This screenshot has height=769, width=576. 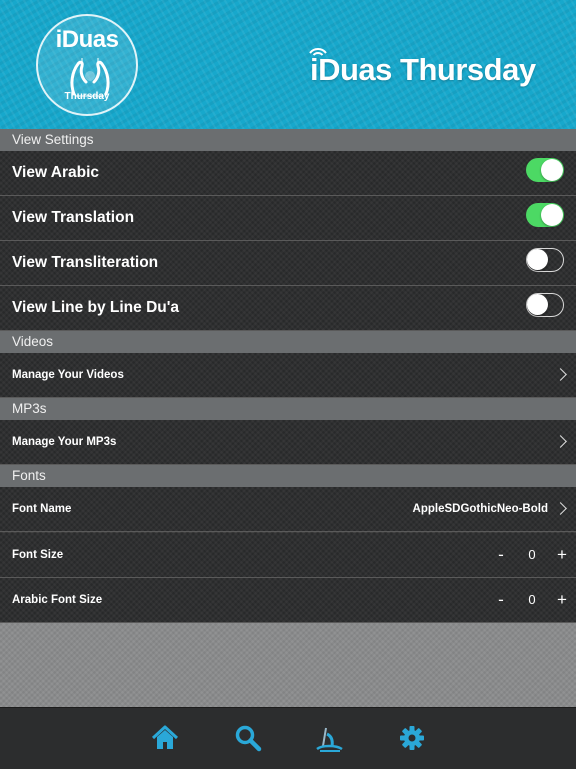 What do you see at coordinates (532, 599) in the screenshot?
I see `arabic-font-size-value: 0` at bounding box center [532, 599].